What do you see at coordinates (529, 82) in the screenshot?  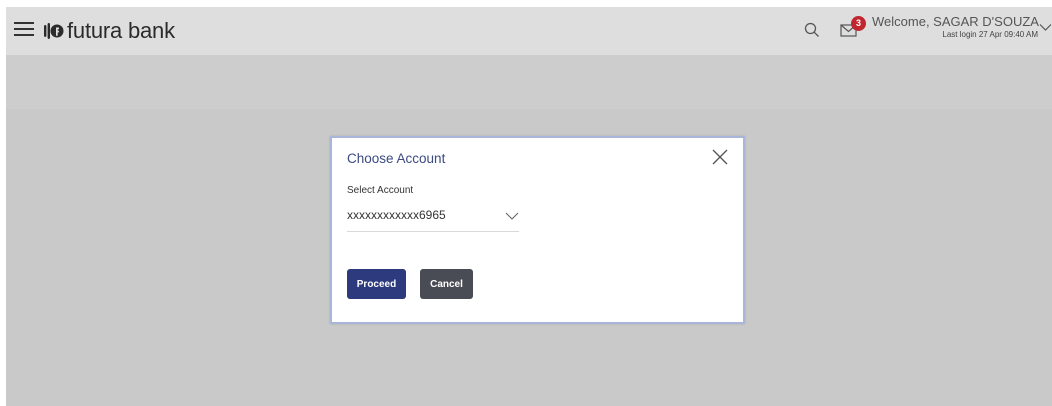 I see `sub-header-bar` at bounding box center [529, 82].